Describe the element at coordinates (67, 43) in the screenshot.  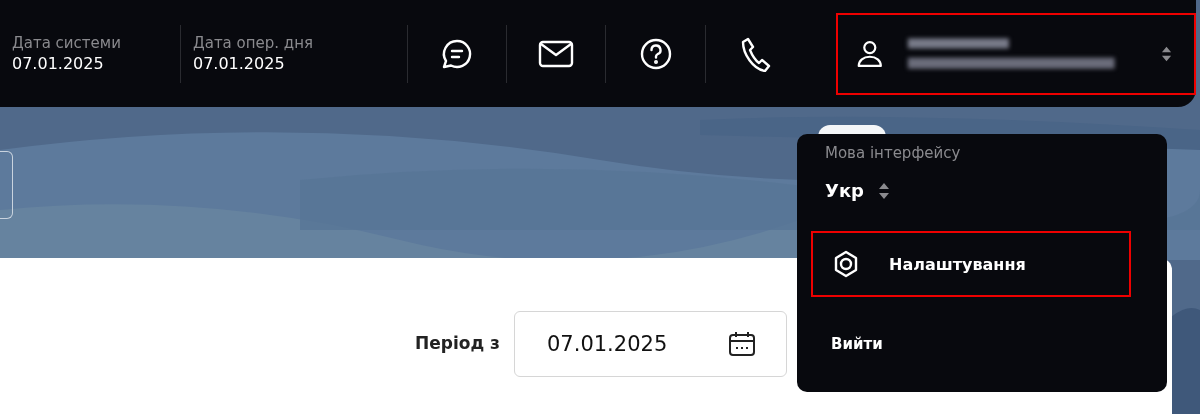
I see `date-label: Дата системи` at that location.